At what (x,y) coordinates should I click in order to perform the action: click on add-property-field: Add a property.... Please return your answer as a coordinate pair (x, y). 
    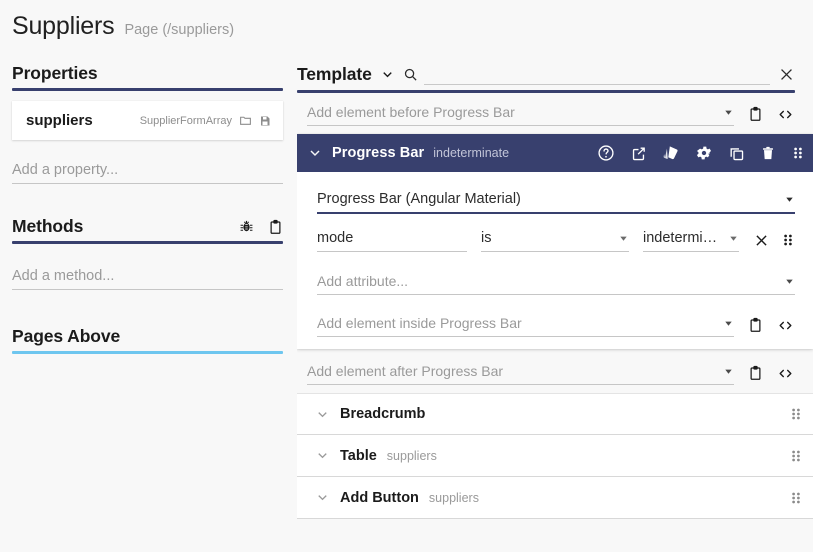
    Looking at the image, I should click on (147, 173).